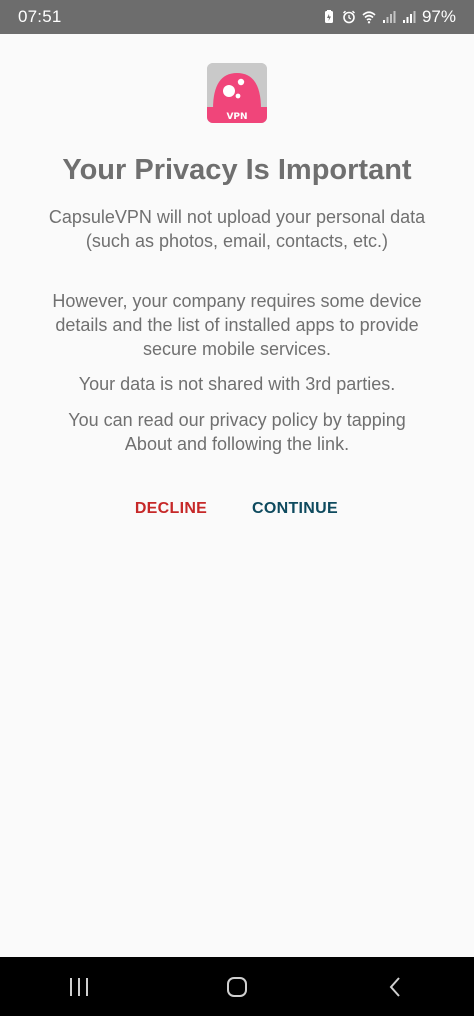 The height and width of the screenshot is (1016, 474). I want to click on recent-apps-button, so click(79, 987).